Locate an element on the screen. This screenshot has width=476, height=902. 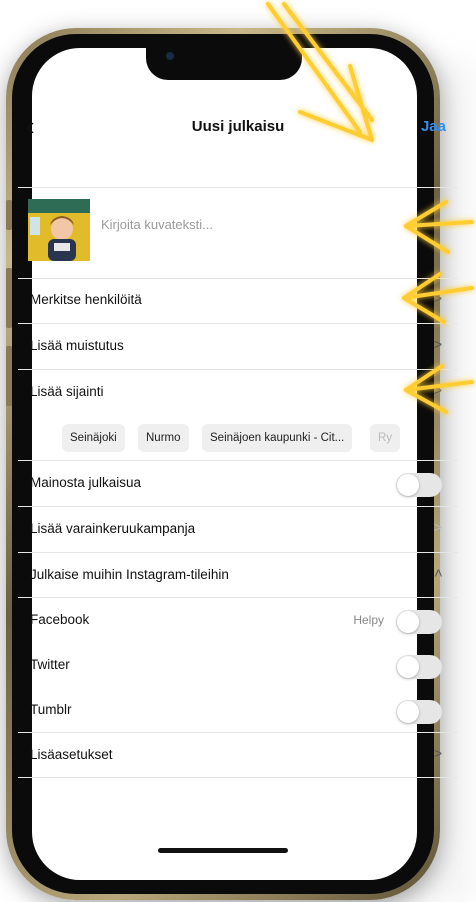
tag-people-label: Merkitse henkilöitä is located at coordinates (86, 299).